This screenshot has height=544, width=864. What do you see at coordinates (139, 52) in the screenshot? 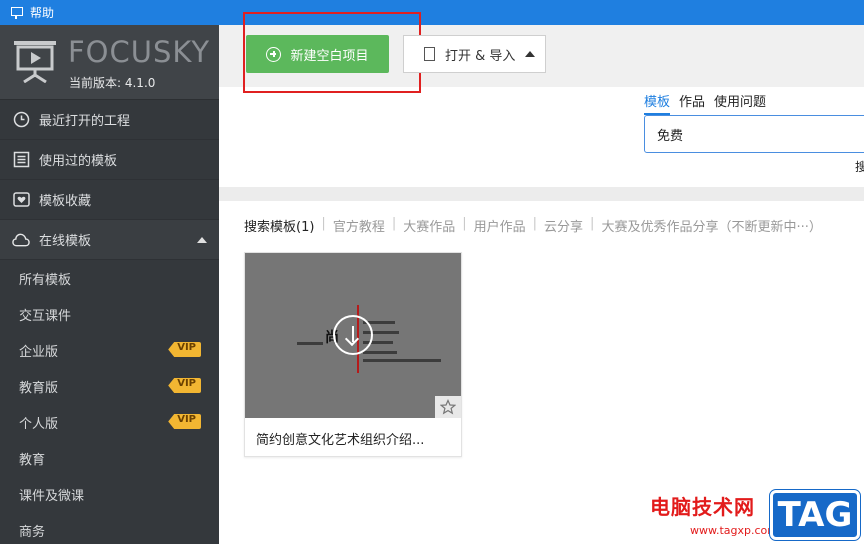
I see `brand-name: FOCUSKY` at bounding box center [139, 52].